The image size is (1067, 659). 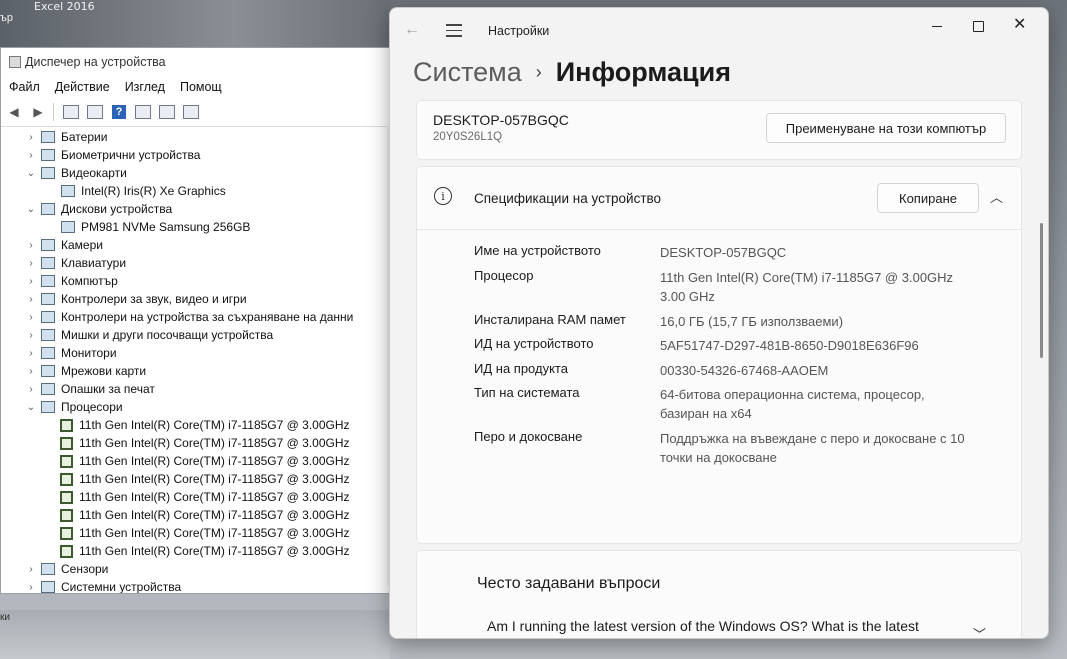 I want to click on settings-titlebar: ← Настройки ✕, so click(x=719, y=31).